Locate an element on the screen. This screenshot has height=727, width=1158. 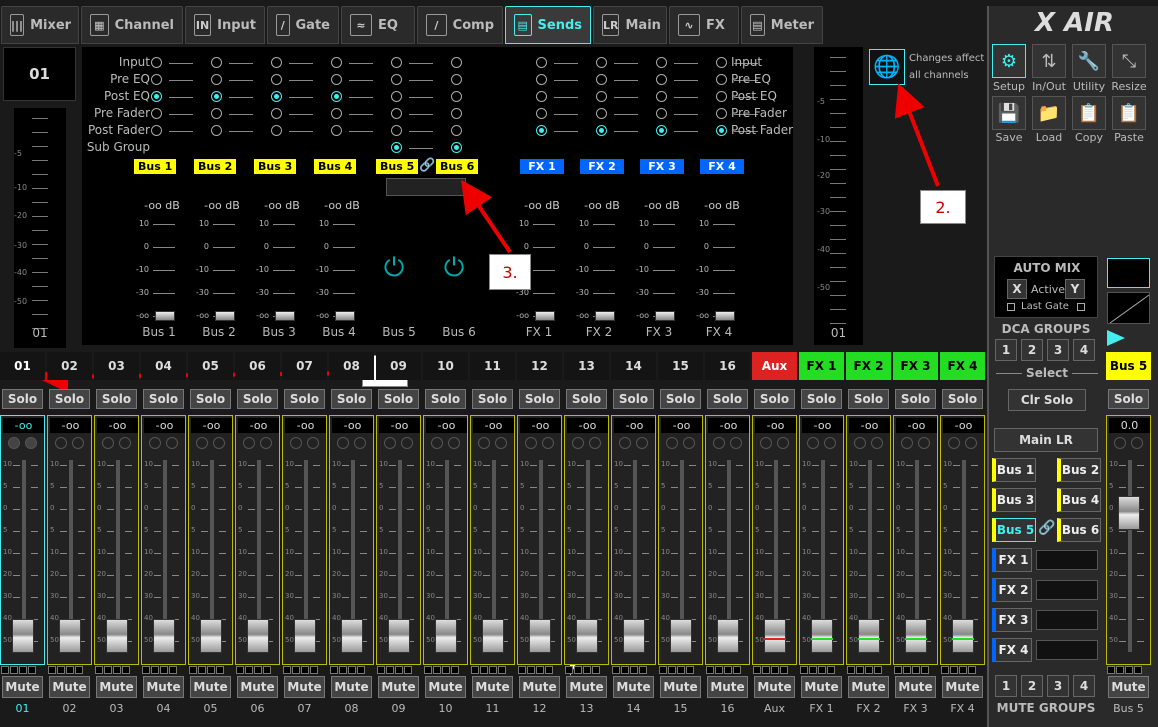
mute-group-3: 3 is located at coordinates (1058, 686).